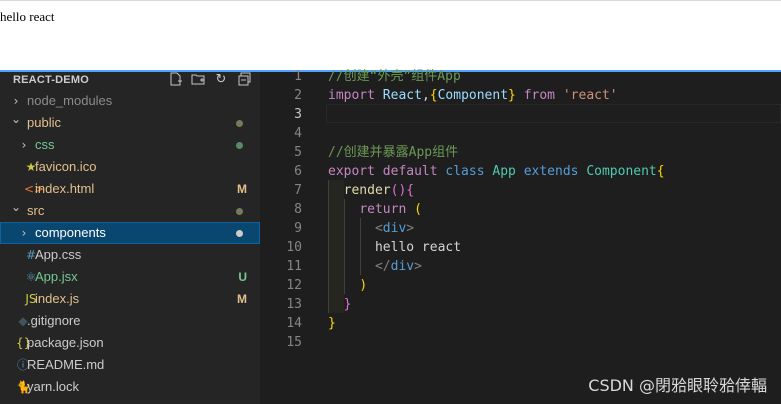  What do you see at coordinates (57, 298) in the screenshot?
I see `tree-item-label: index.js` at bounding box center [57, 298].